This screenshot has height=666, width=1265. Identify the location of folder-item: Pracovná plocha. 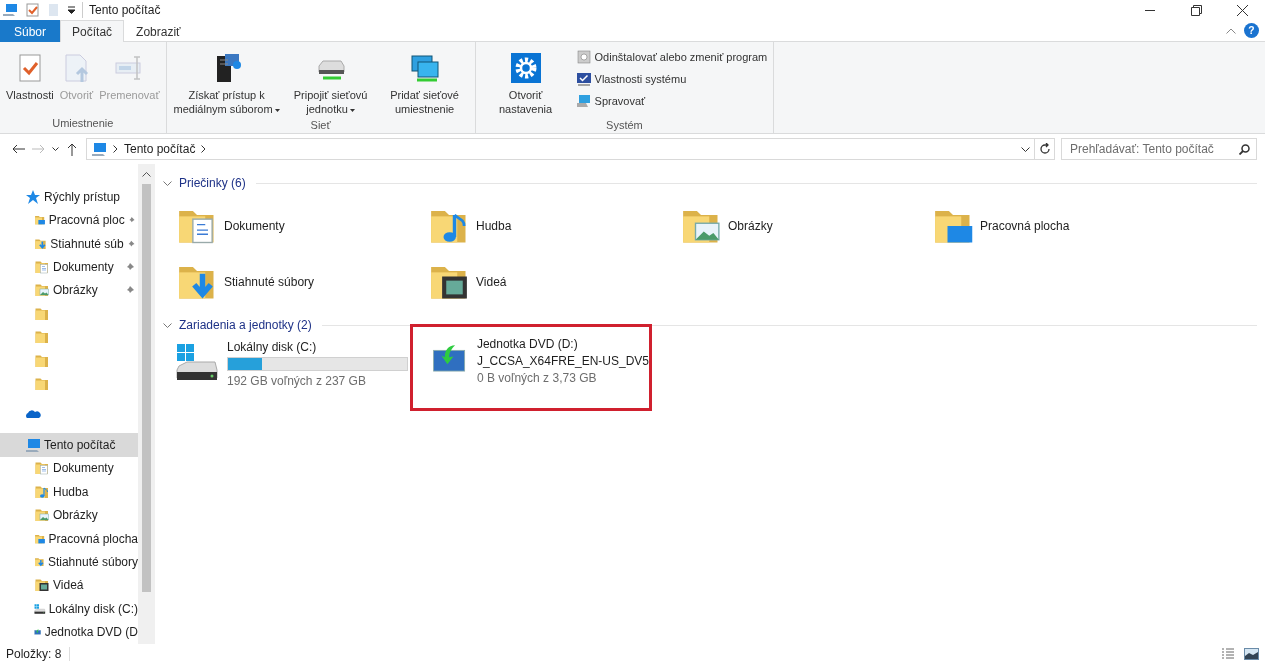
(1057, 226).